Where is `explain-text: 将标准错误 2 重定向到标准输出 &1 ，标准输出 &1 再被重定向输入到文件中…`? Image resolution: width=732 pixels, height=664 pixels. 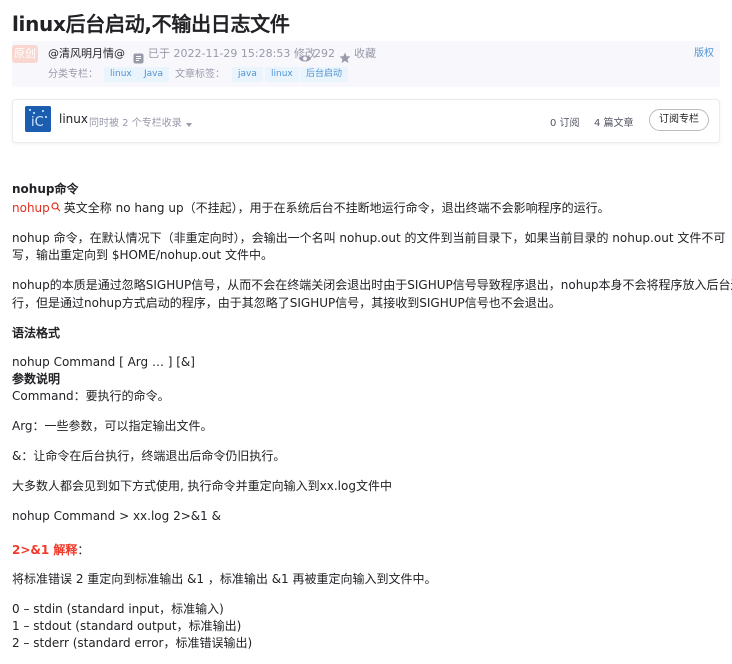
explain-text: 将标准错误 2 重定向到标准输出 &1 ，标准输出 &1 再被重定向输入到文件中… is located at coordinates (224, 579).